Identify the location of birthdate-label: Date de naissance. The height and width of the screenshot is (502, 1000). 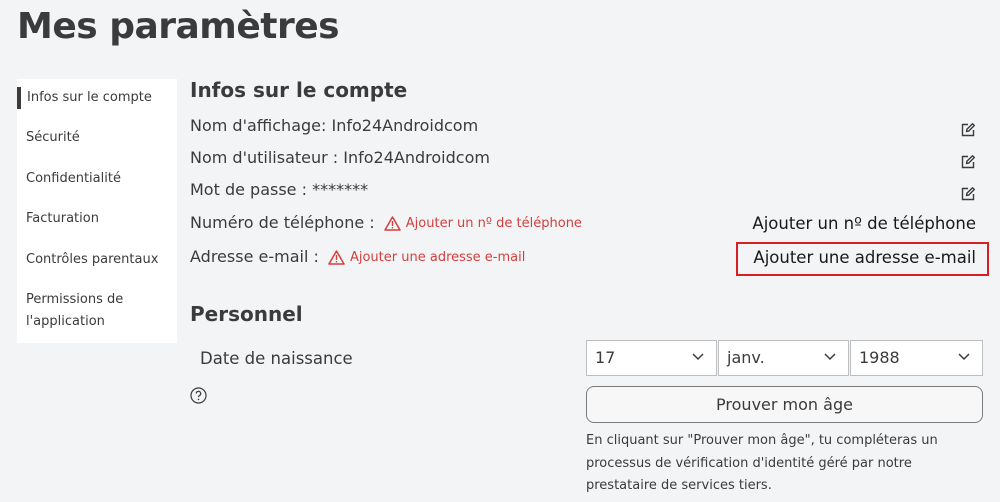
(276, 358).